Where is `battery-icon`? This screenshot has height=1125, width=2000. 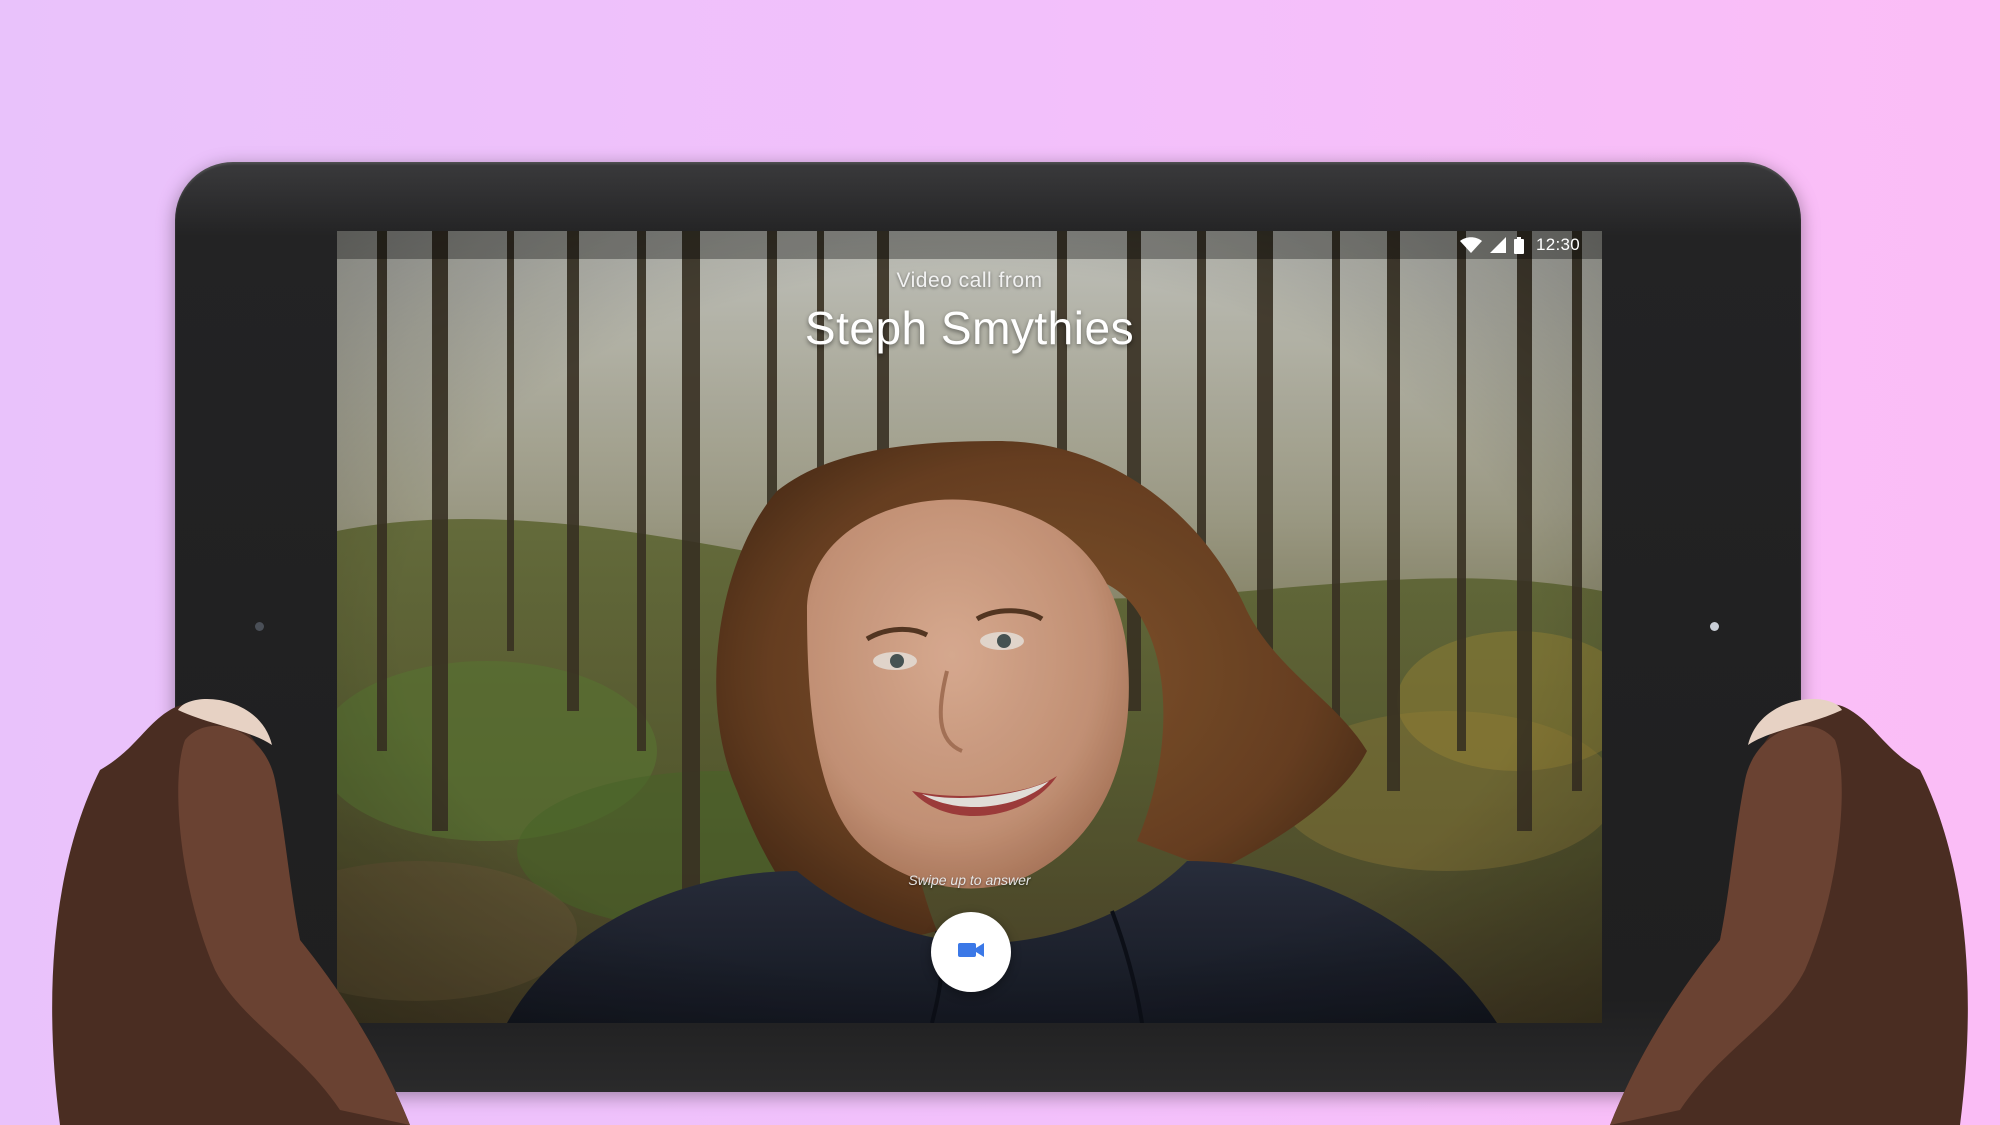 battery-icon is located at coordinates (1518, 245).